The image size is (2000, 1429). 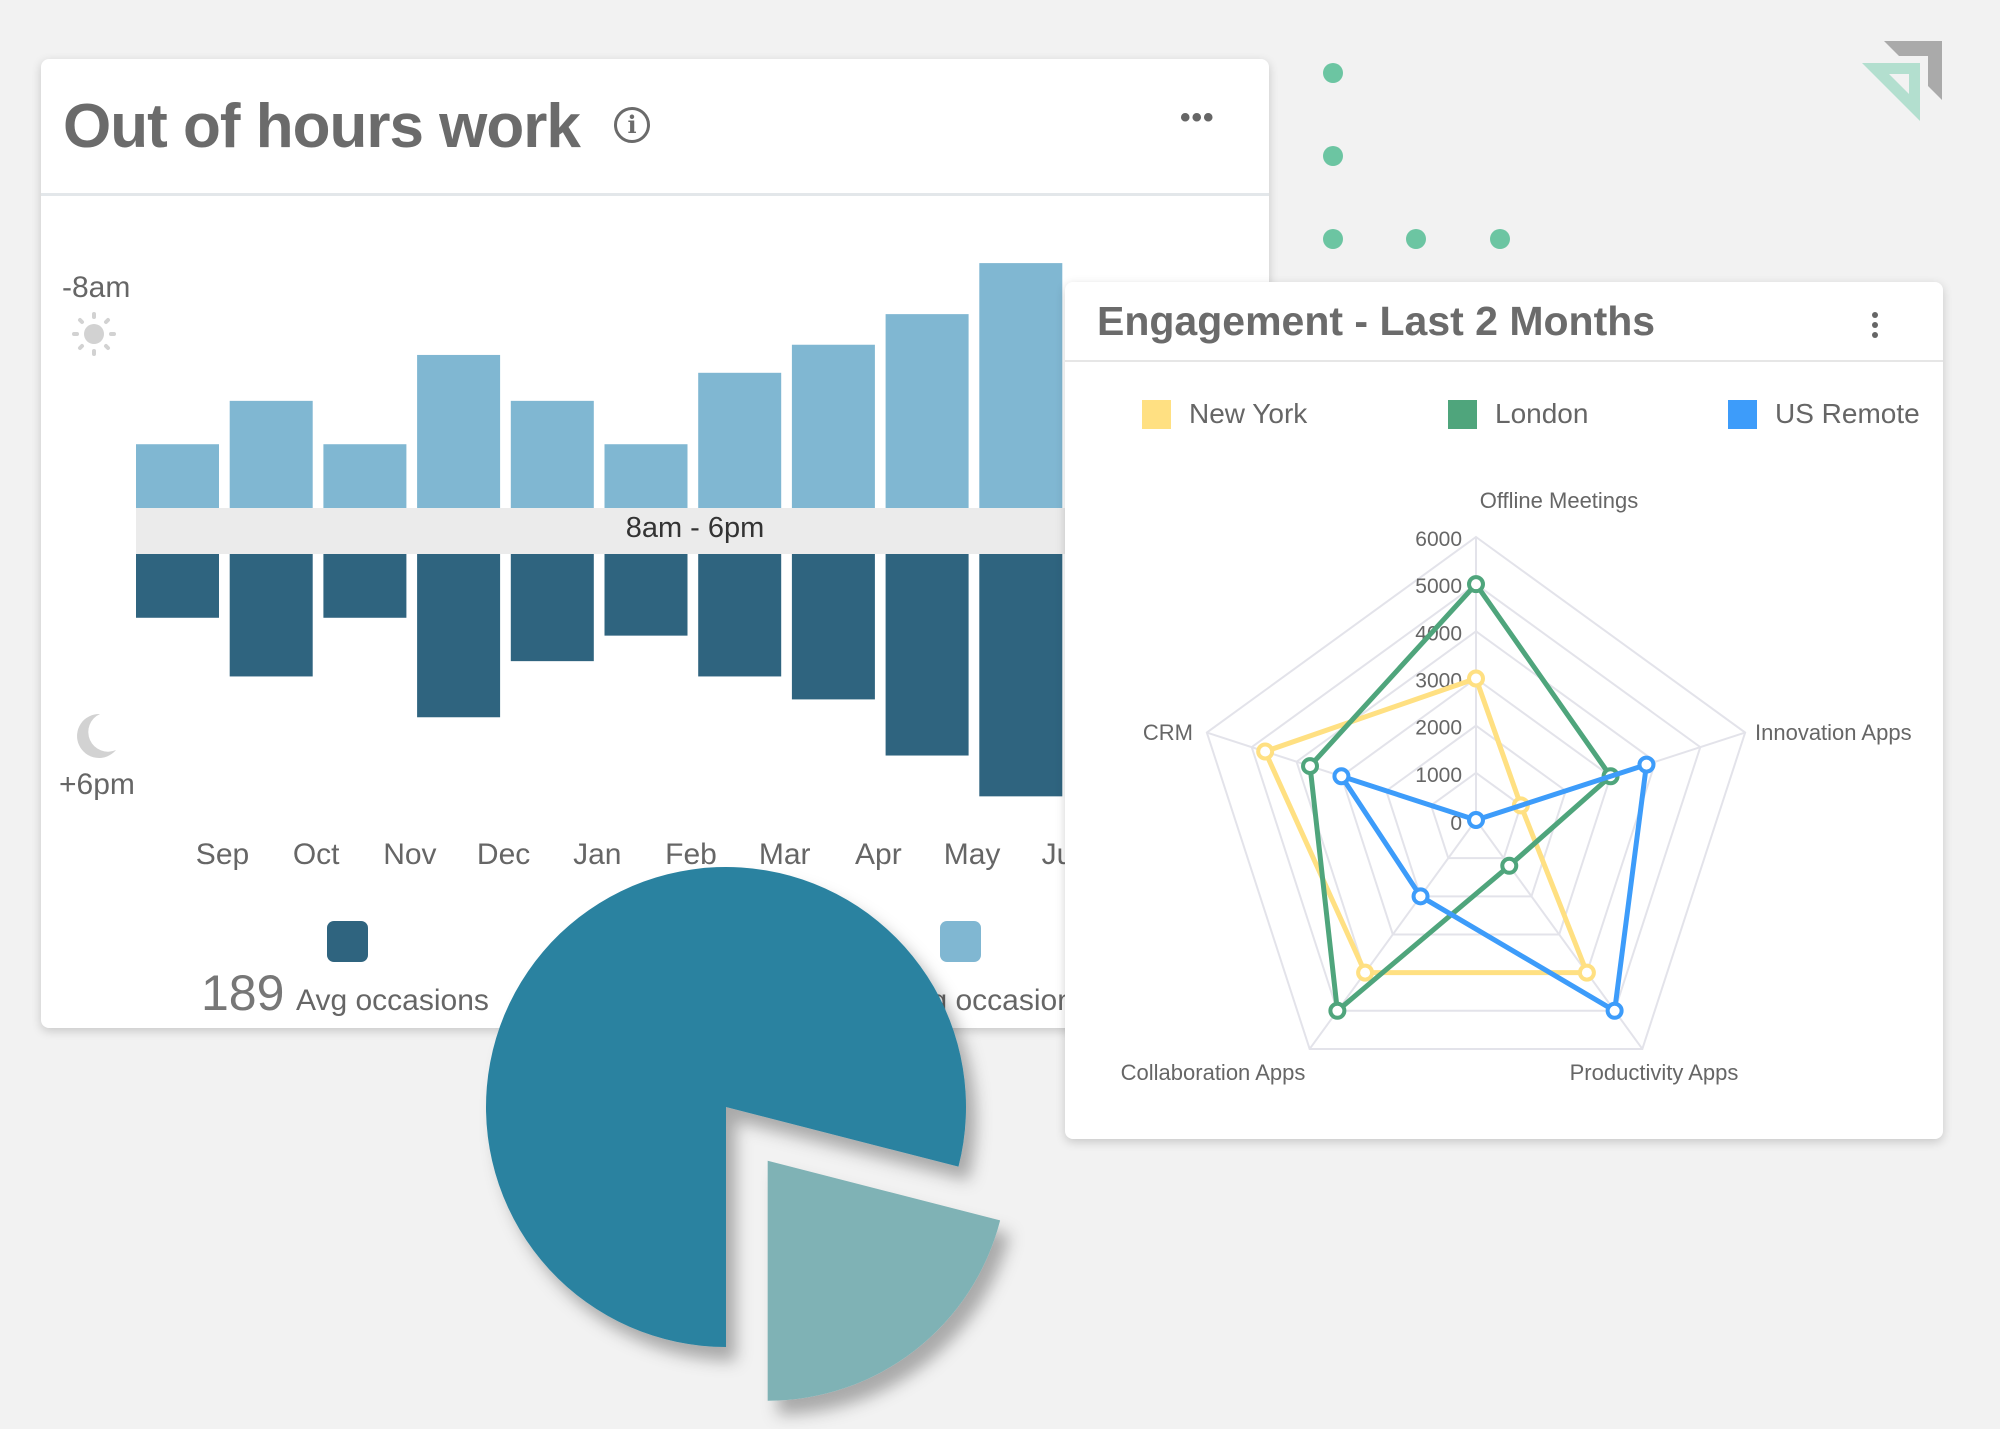 What do you see at coordinates (884, 1280) in the screenshot?
I see `pie-slice` at bounding box center [884, 1280].